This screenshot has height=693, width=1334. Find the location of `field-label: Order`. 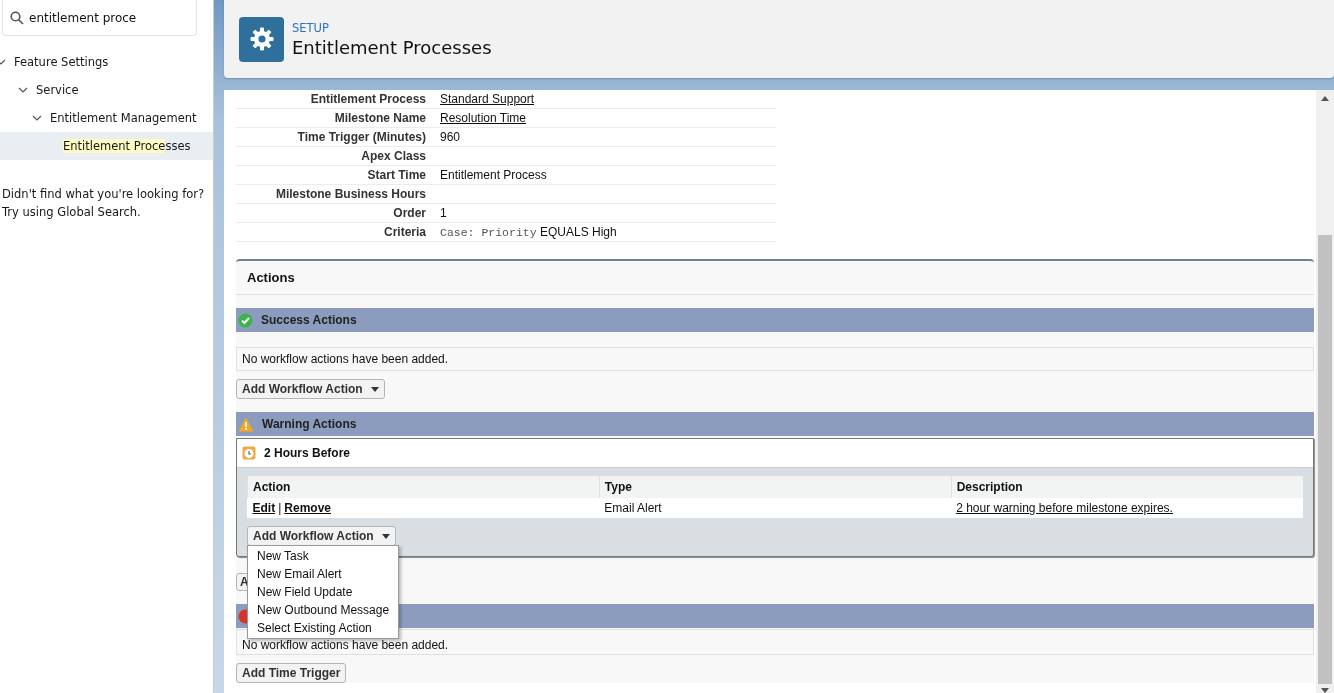

field-label: Order is located at coordinates (409, 213).